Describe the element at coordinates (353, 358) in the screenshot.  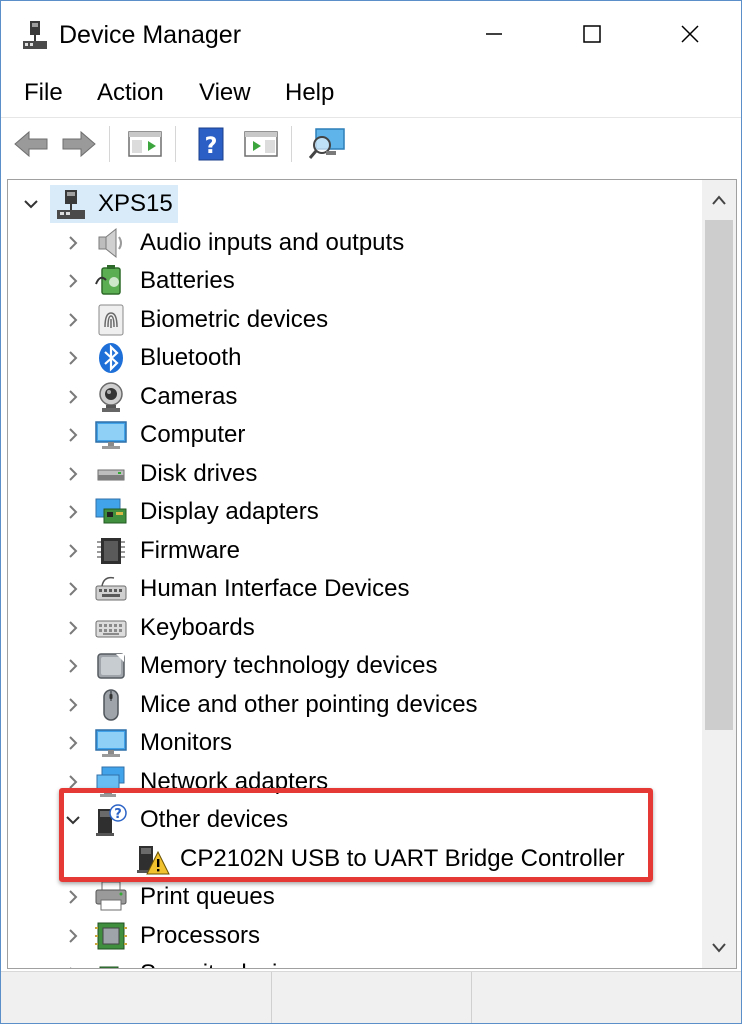
I see `tree-node-bluetooth: Bluetooth` at that location.